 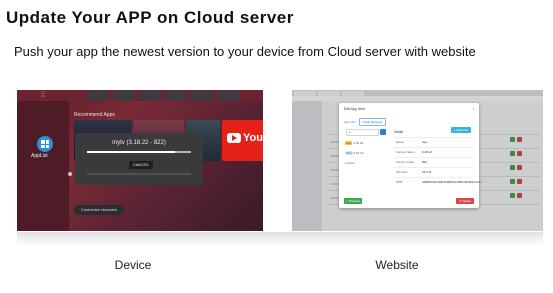 What do you see at coordinates (39, 156) in the screenshot?
I see `applist-label: AppList` at bounding box center [39, 156].